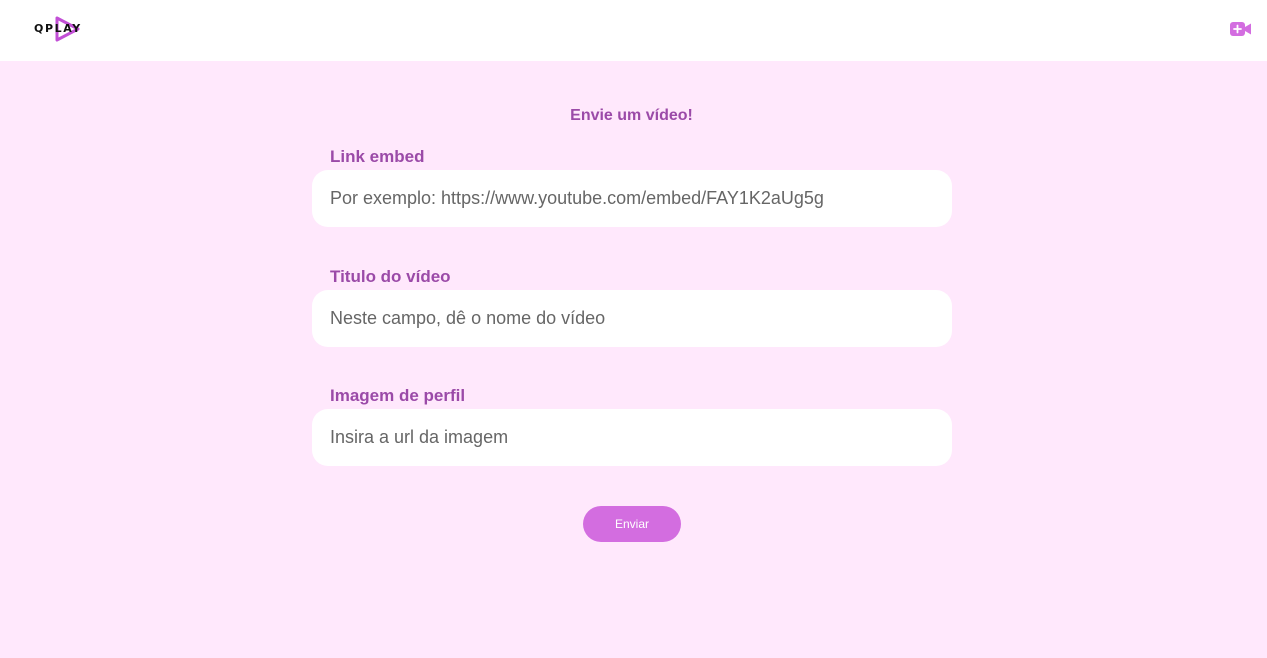  What do you see at coordinates (633, 30) in the screenshot?
I see `top-bar: QPLAY` at bounding box center [633, 30].